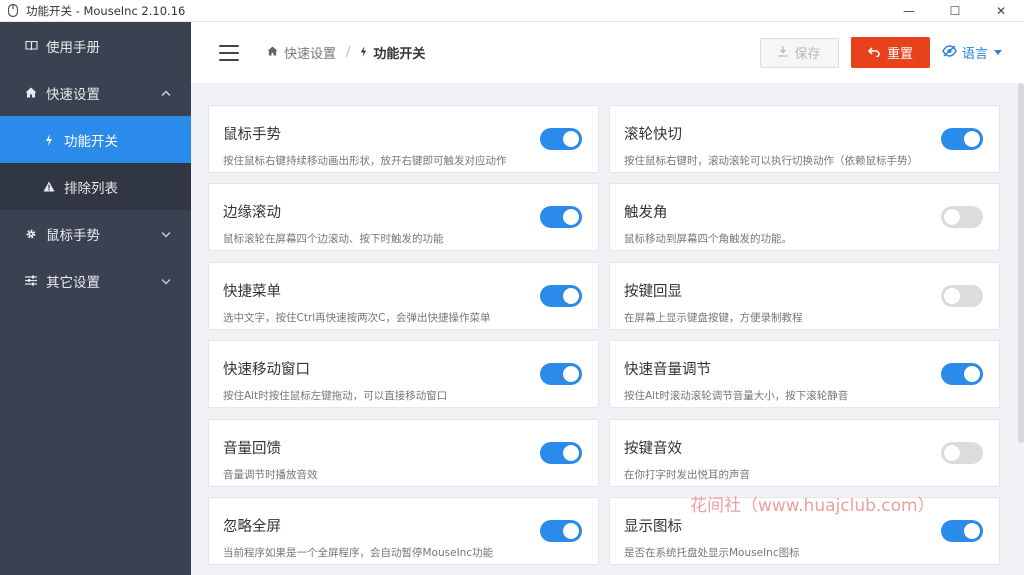  Describe the element at coordinates (909, 11) in the screenshot. I see `minimize-button: —` at that location.